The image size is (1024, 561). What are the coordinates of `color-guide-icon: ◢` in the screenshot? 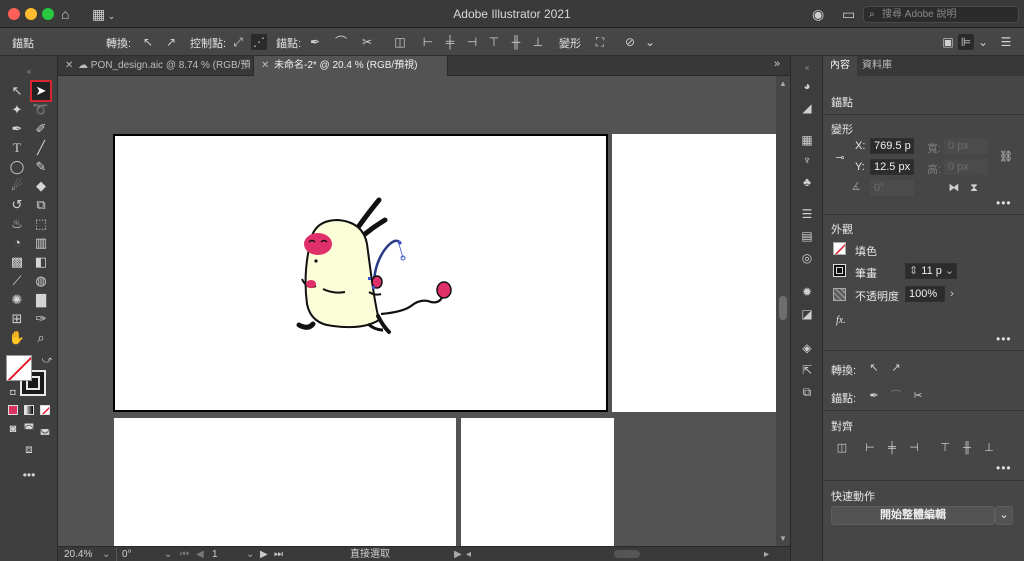 It's located at (807, 108).